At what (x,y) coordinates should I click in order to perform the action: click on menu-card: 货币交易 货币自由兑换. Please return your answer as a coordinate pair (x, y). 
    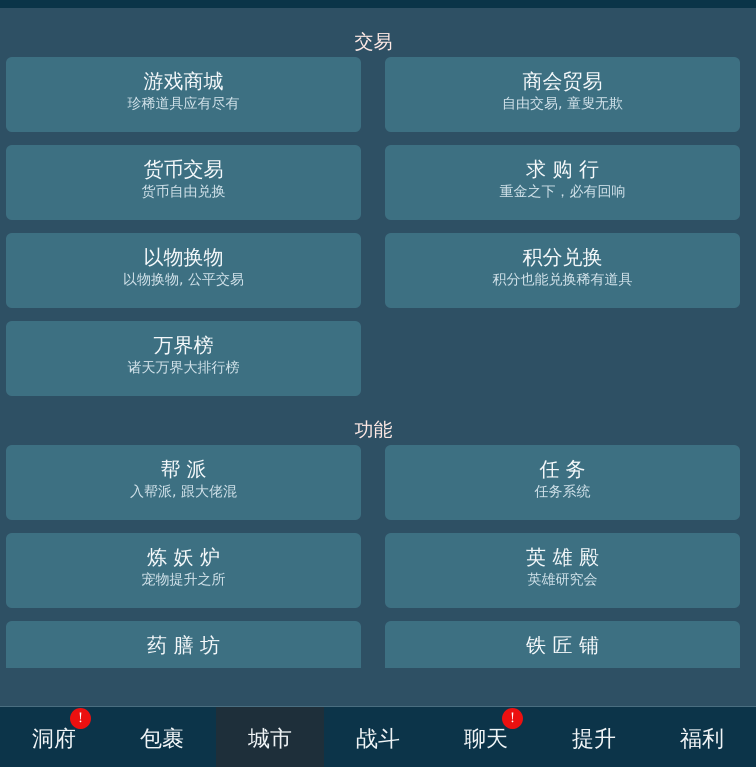
    Looking at the image, I should click on (183, 182).